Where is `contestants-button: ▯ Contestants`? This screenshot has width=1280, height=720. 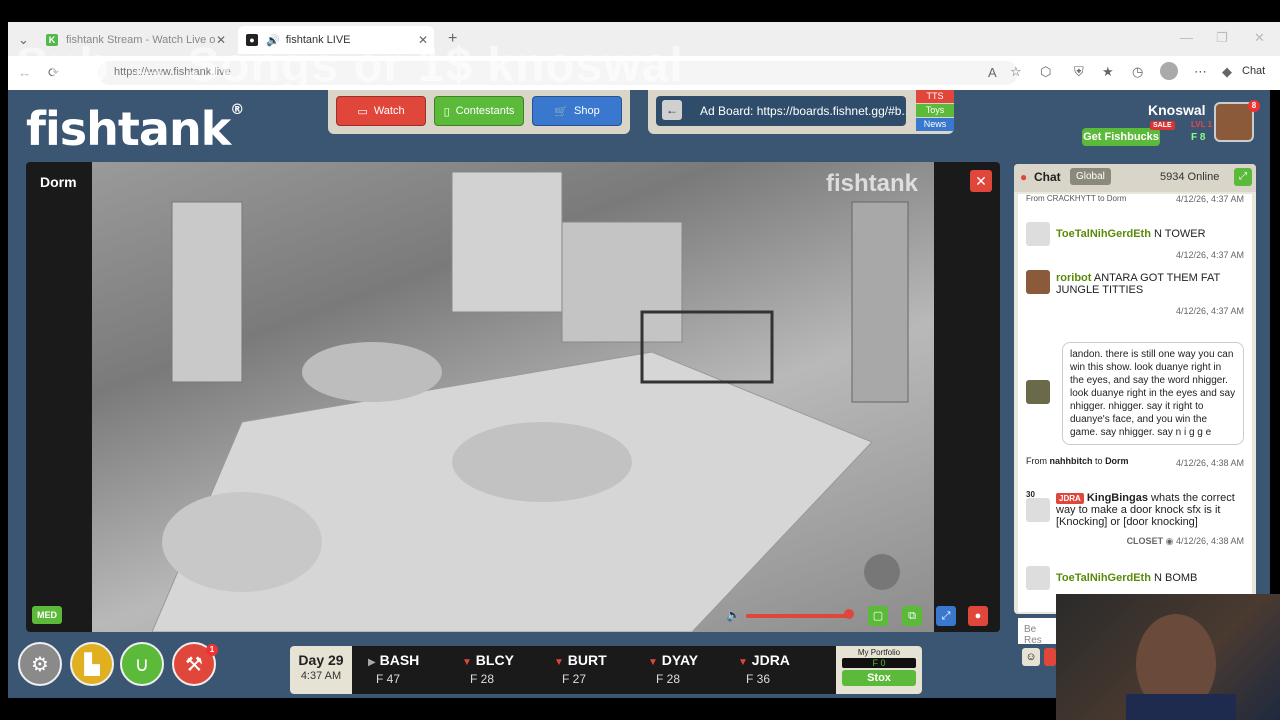 contestants-button: ▯ Contestants is located at coordinates (479, 111).